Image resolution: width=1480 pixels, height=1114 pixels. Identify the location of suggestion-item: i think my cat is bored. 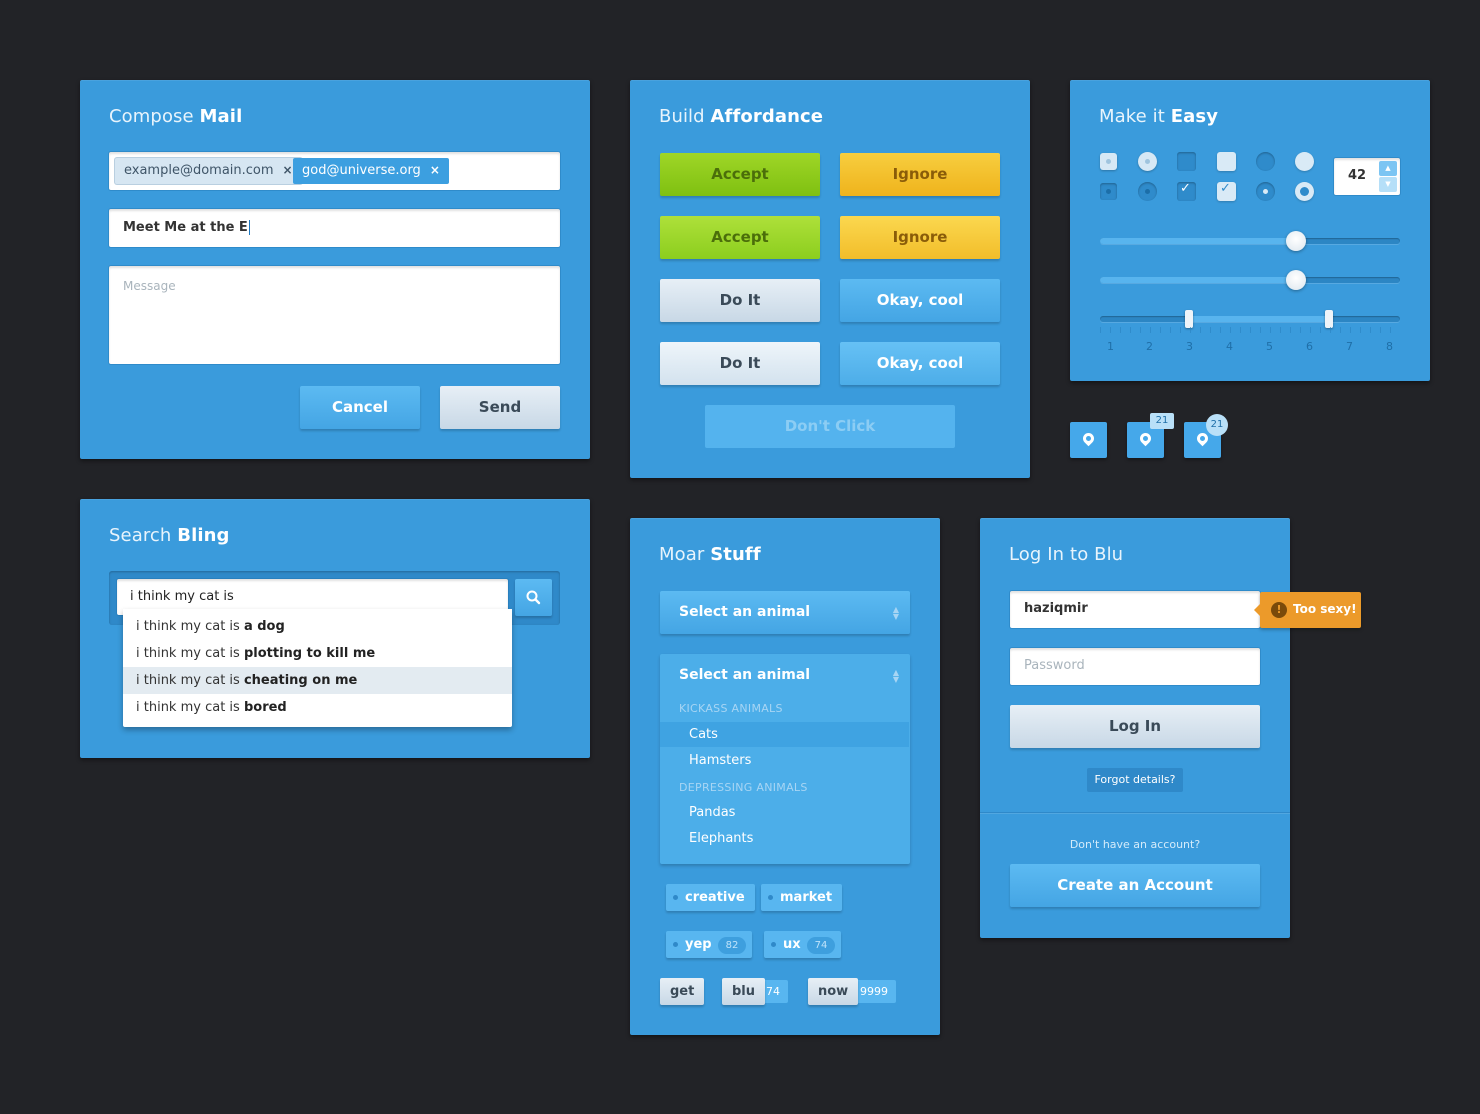
(317, 707).